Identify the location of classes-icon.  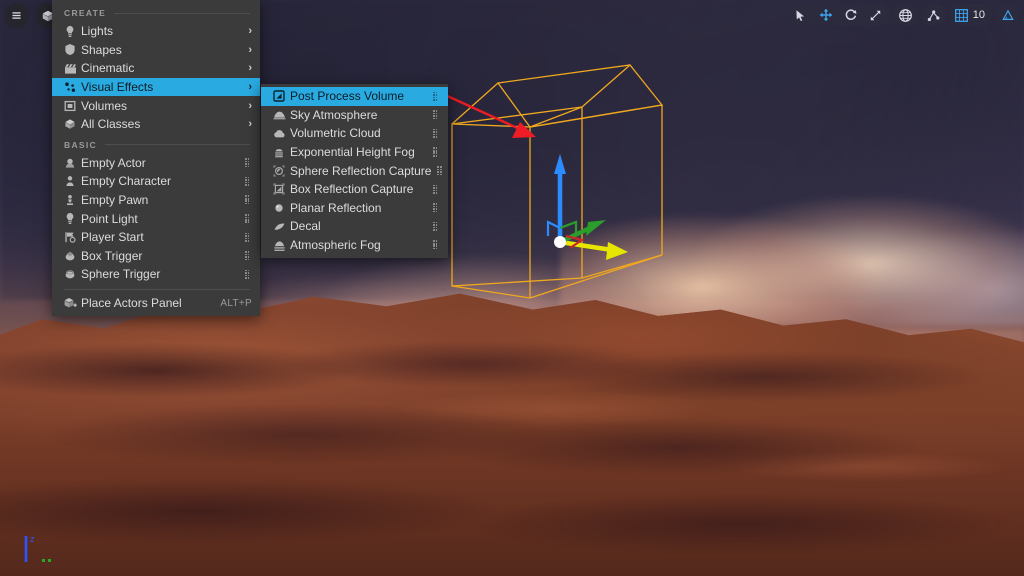
(72, 124).